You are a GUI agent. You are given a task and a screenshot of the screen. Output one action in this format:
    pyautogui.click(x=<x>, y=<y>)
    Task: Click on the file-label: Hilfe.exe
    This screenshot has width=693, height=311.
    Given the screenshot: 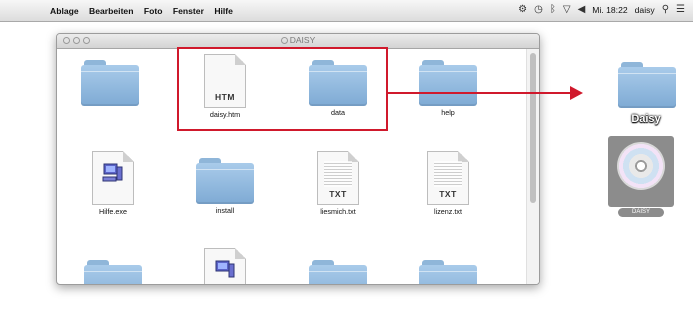 What is the action you would take?
    pyautogui.click(x=113, y=211)
    